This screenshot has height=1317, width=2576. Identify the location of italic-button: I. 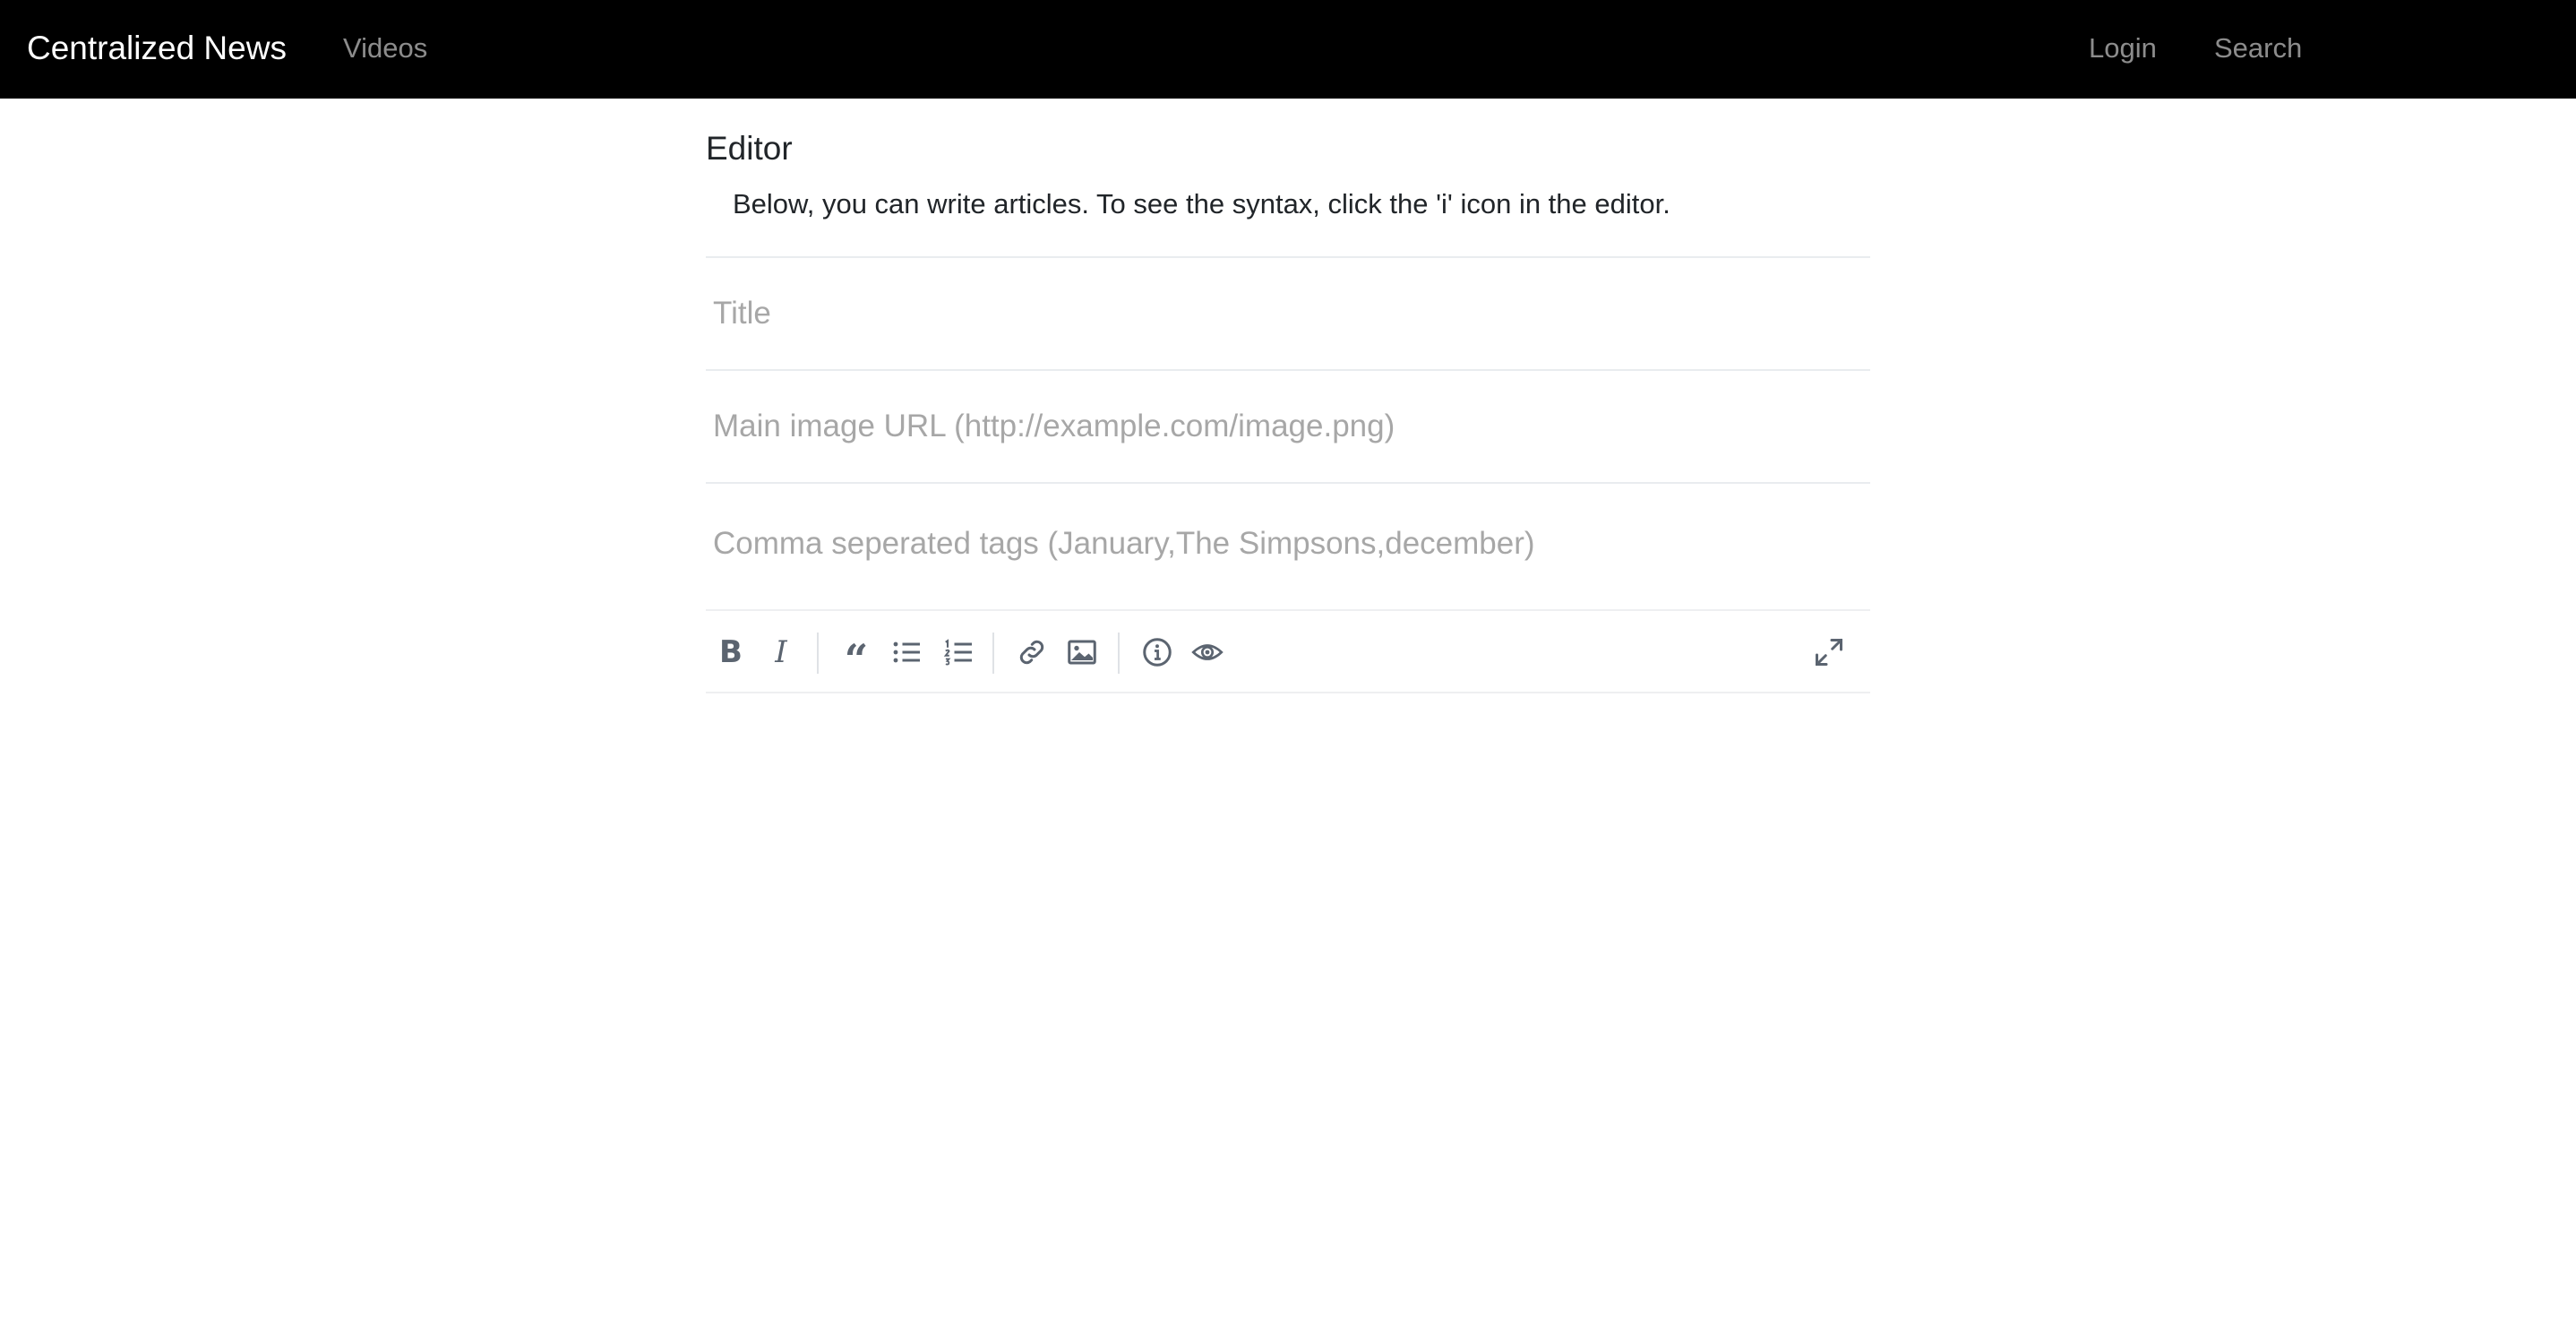
(781, 652).